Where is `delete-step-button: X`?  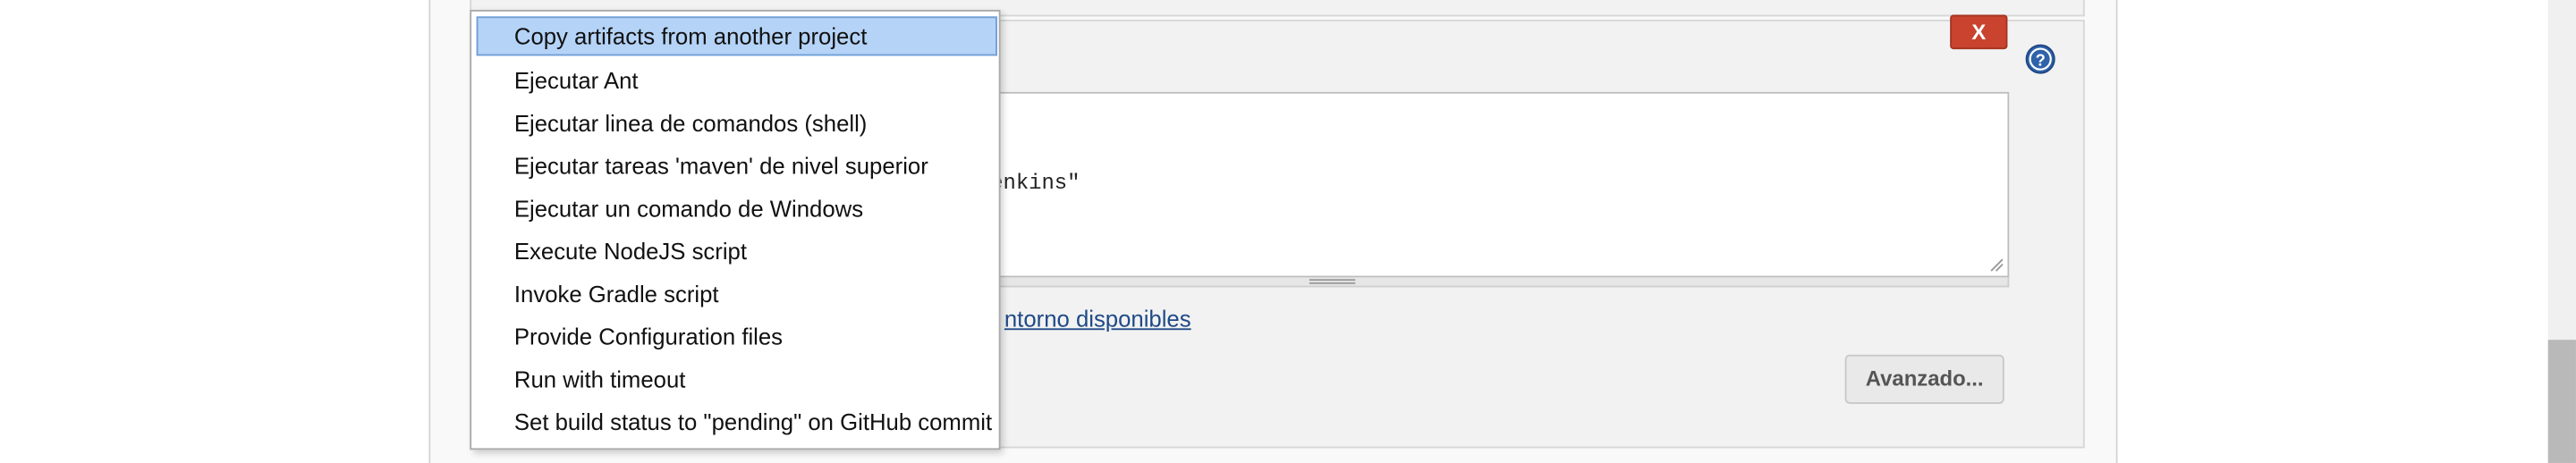
delete-step-button: X is located at coordinates (1979, 32).